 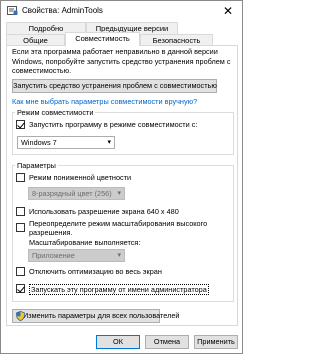 I want to click on tab-compatibility: Совместимость, so click(x=102, y=39).